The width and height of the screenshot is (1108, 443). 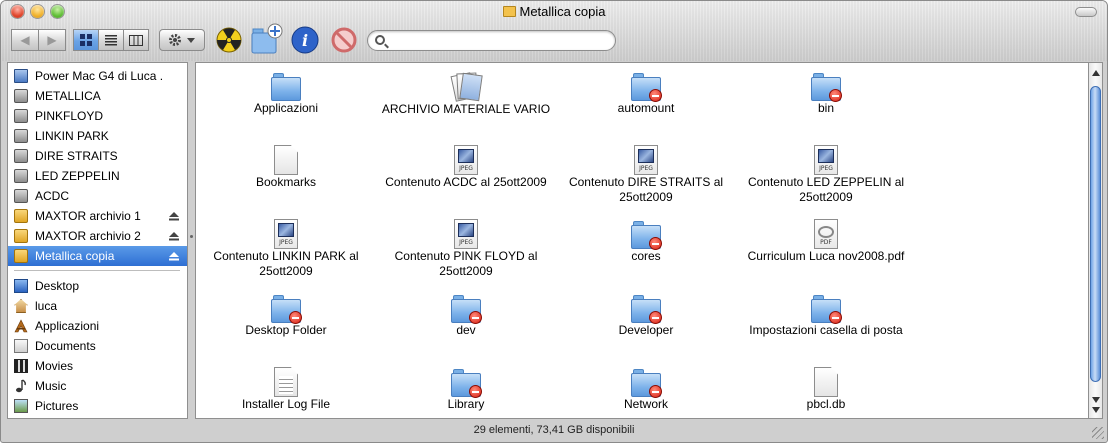 What do you see at coordinates (21, 286) in the screenshot?
I see `desktop-icon` at bounding box center [21, 286].